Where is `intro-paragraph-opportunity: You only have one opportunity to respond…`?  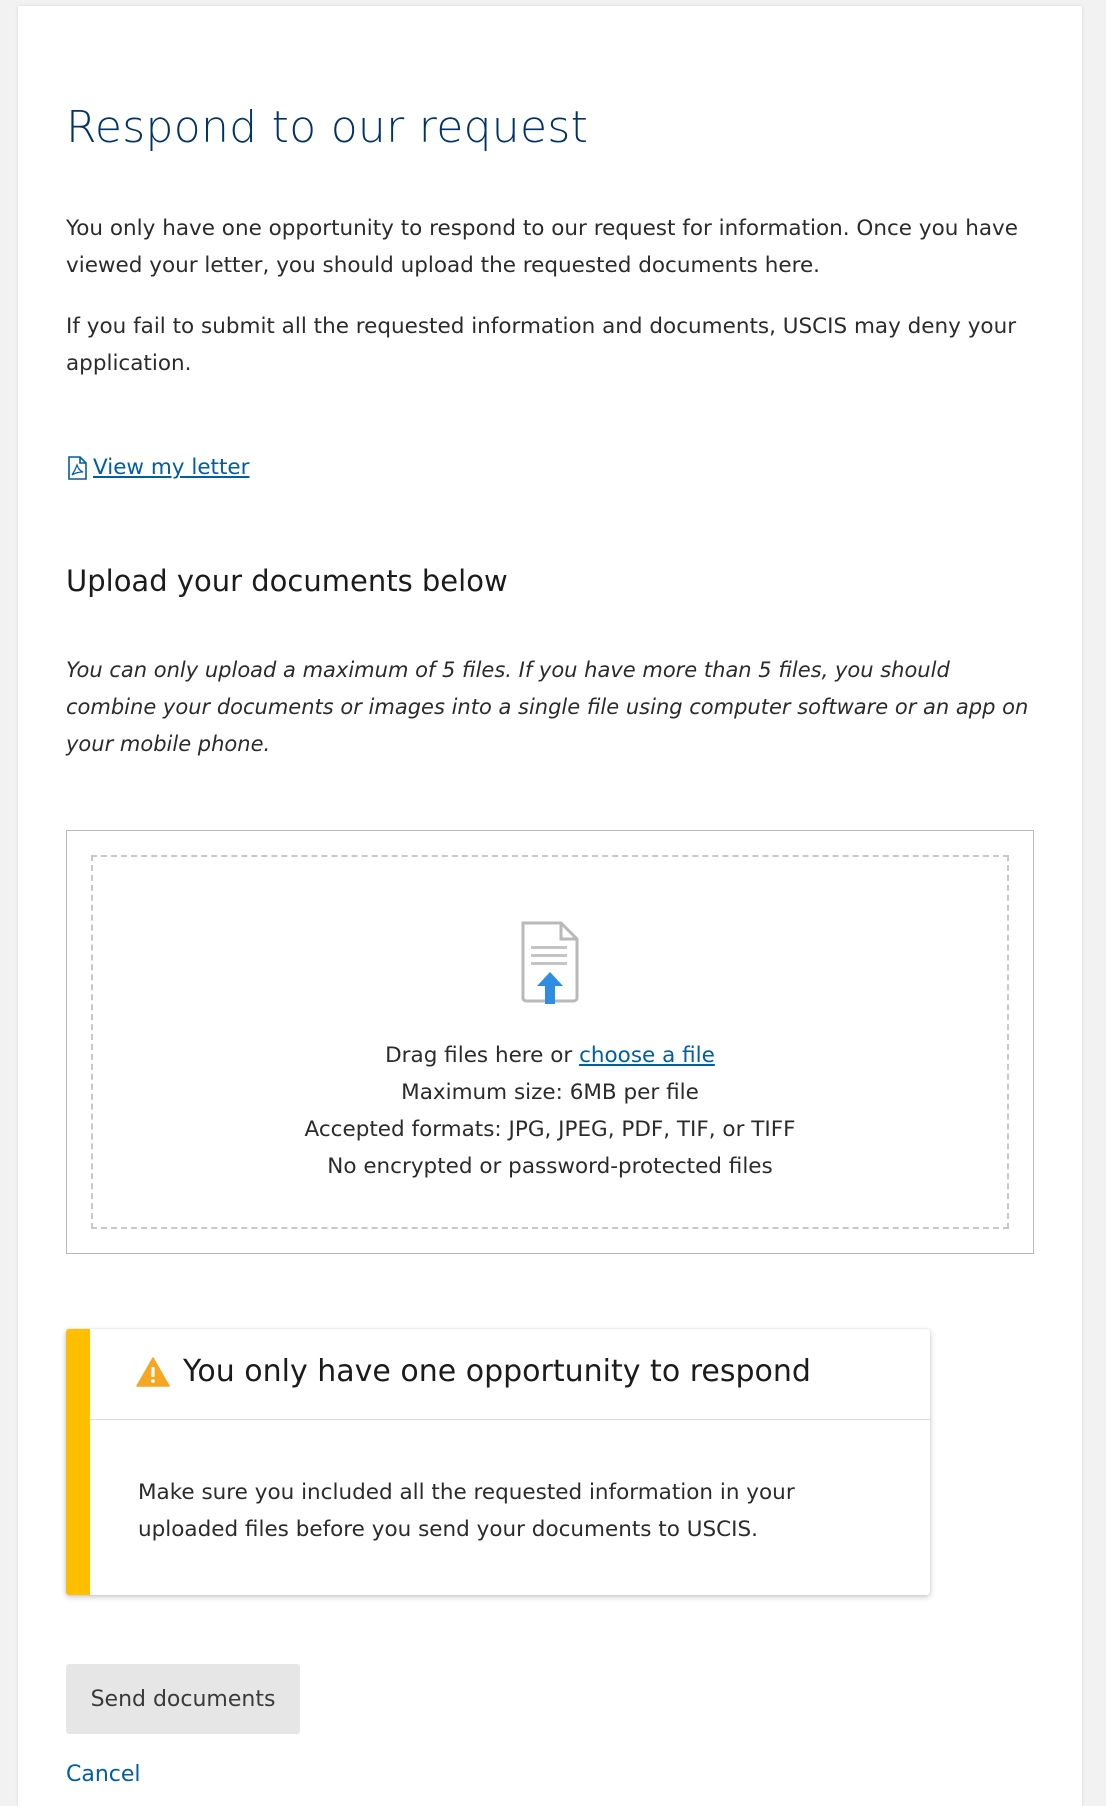 intro-paragraph-opportunity: You only have one opportunity to respond… is located at coordinates (542, 247).